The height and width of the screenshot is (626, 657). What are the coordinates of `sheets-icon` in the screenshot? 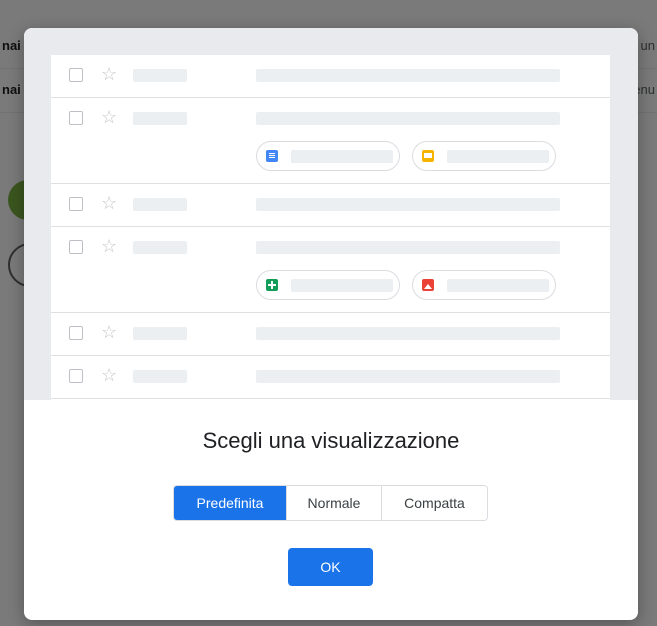 It's located at (272, 285).